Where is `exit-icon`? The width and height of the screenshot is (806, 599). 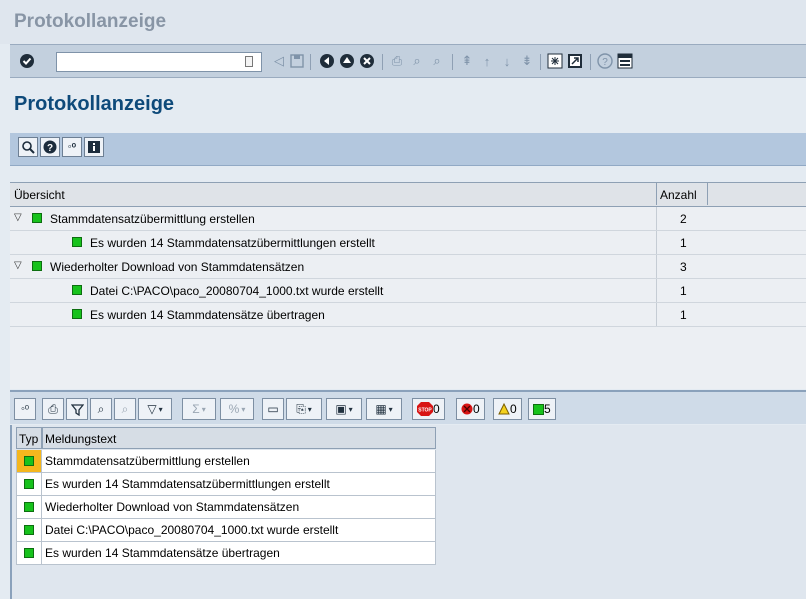
exit-icon is located at coordinates (347, 61).